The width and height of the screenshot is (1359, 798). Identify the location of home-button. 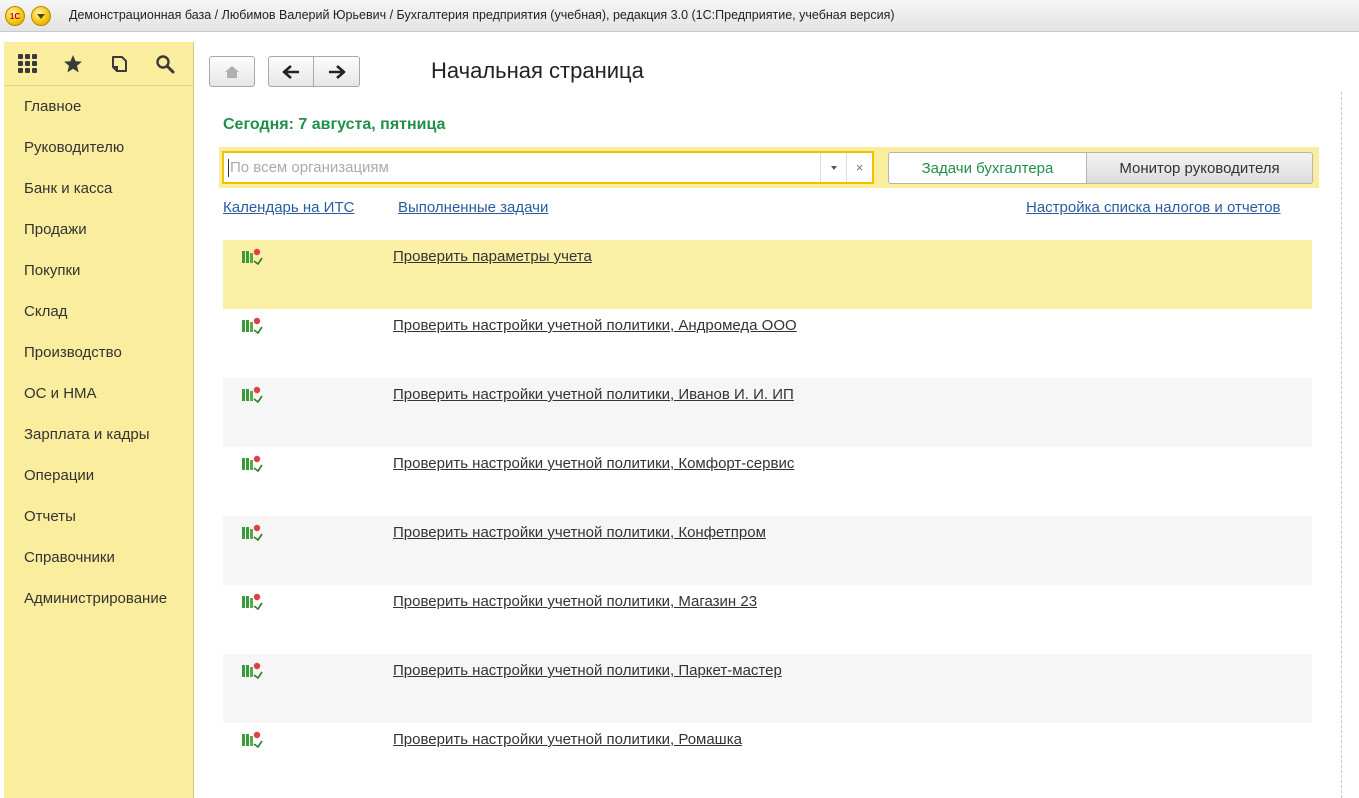
(232, 71).